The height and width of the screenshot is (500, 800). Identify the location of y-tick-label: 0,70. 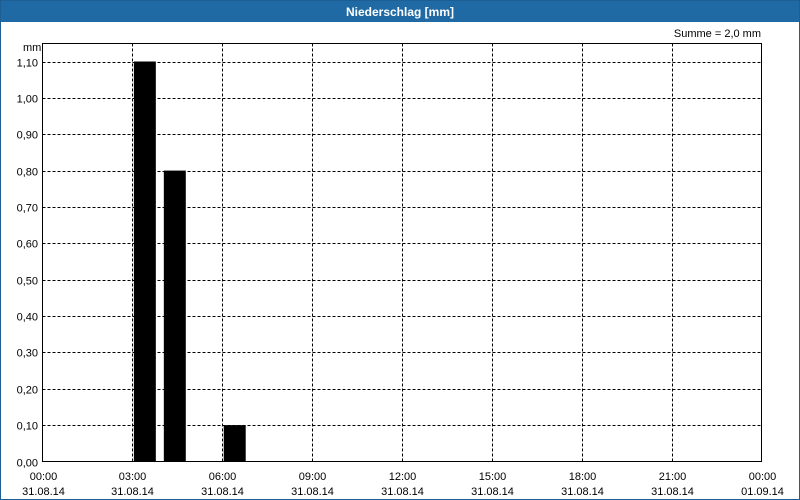
(27, 209).